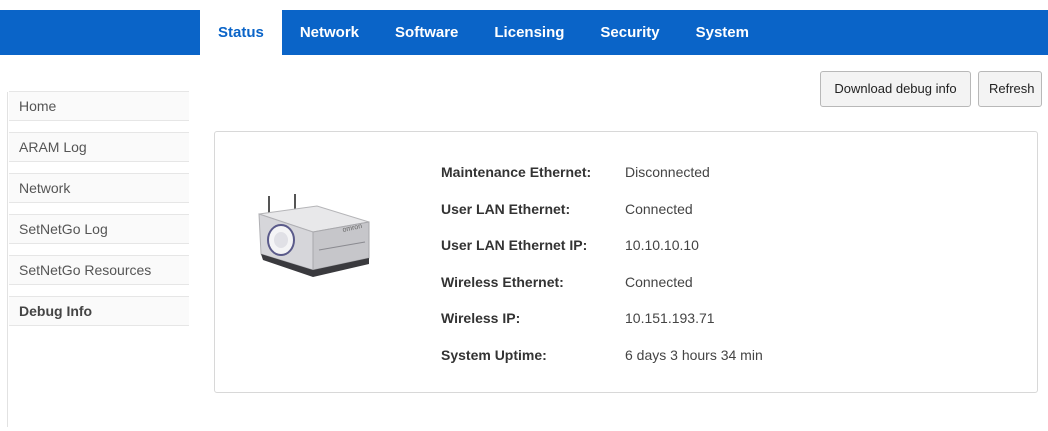 The image size is (1048, 431). What do you see at coordinates (602, 251) in the screenshot?
I see `status-row-user-lan-ethernet-ip: User LAN Ethernet IP: 10.10.10.10` at bounding box center [602, 251].